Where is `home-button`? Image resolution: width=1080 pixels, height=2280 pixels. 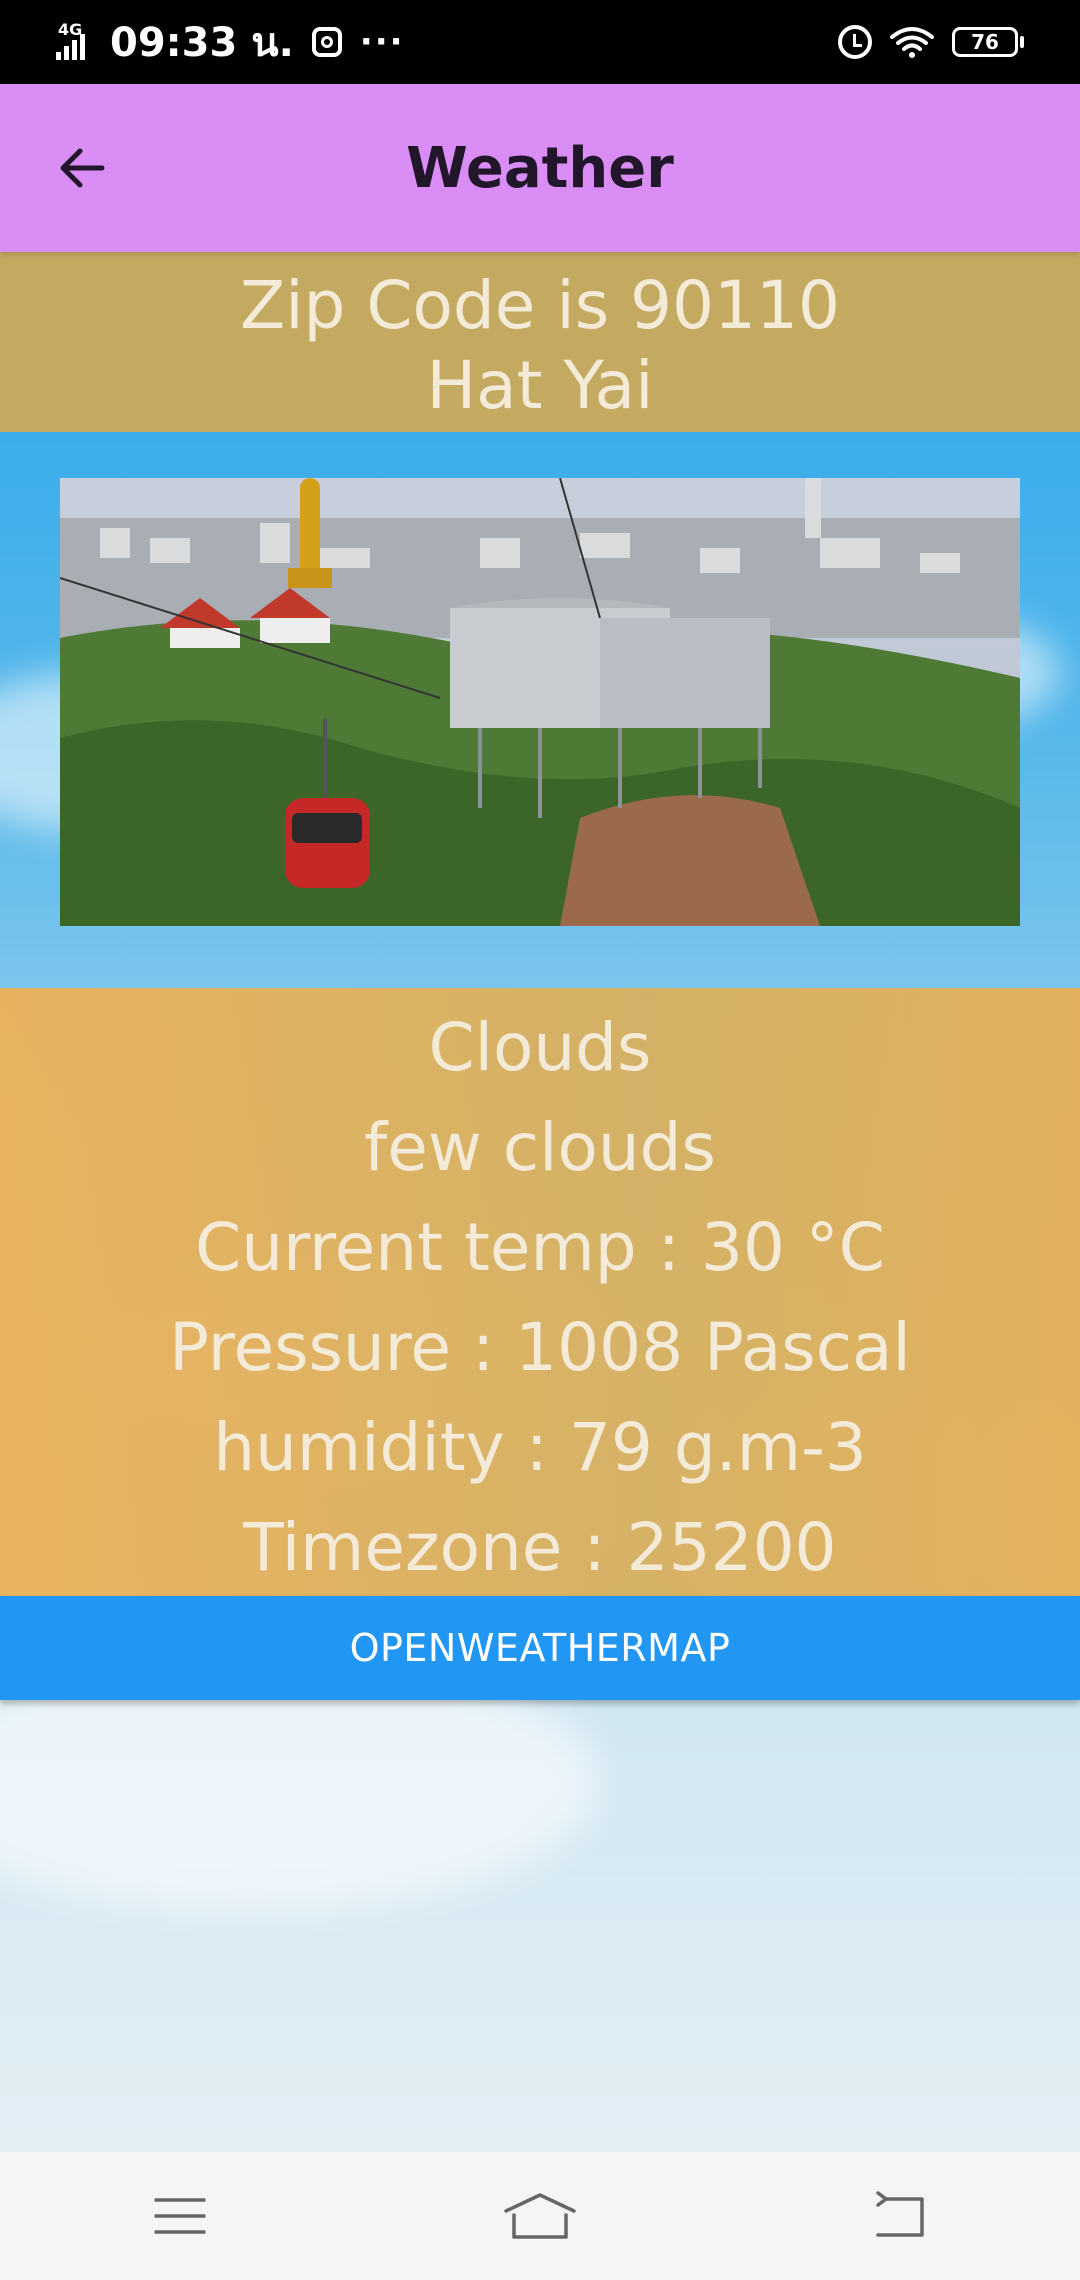 home-button is located at coordinates (540, 2216).